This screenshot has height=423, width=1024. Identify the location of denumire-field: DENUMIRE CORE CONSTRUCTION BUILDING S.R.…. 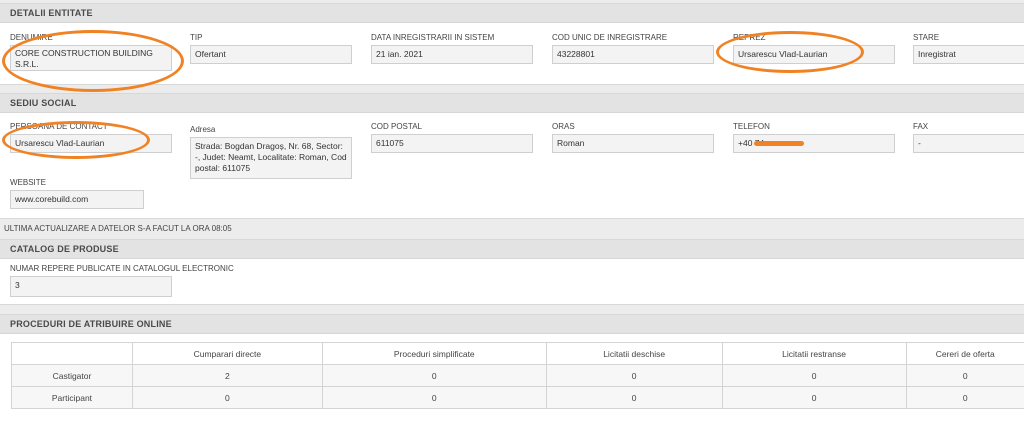
(91, 52).